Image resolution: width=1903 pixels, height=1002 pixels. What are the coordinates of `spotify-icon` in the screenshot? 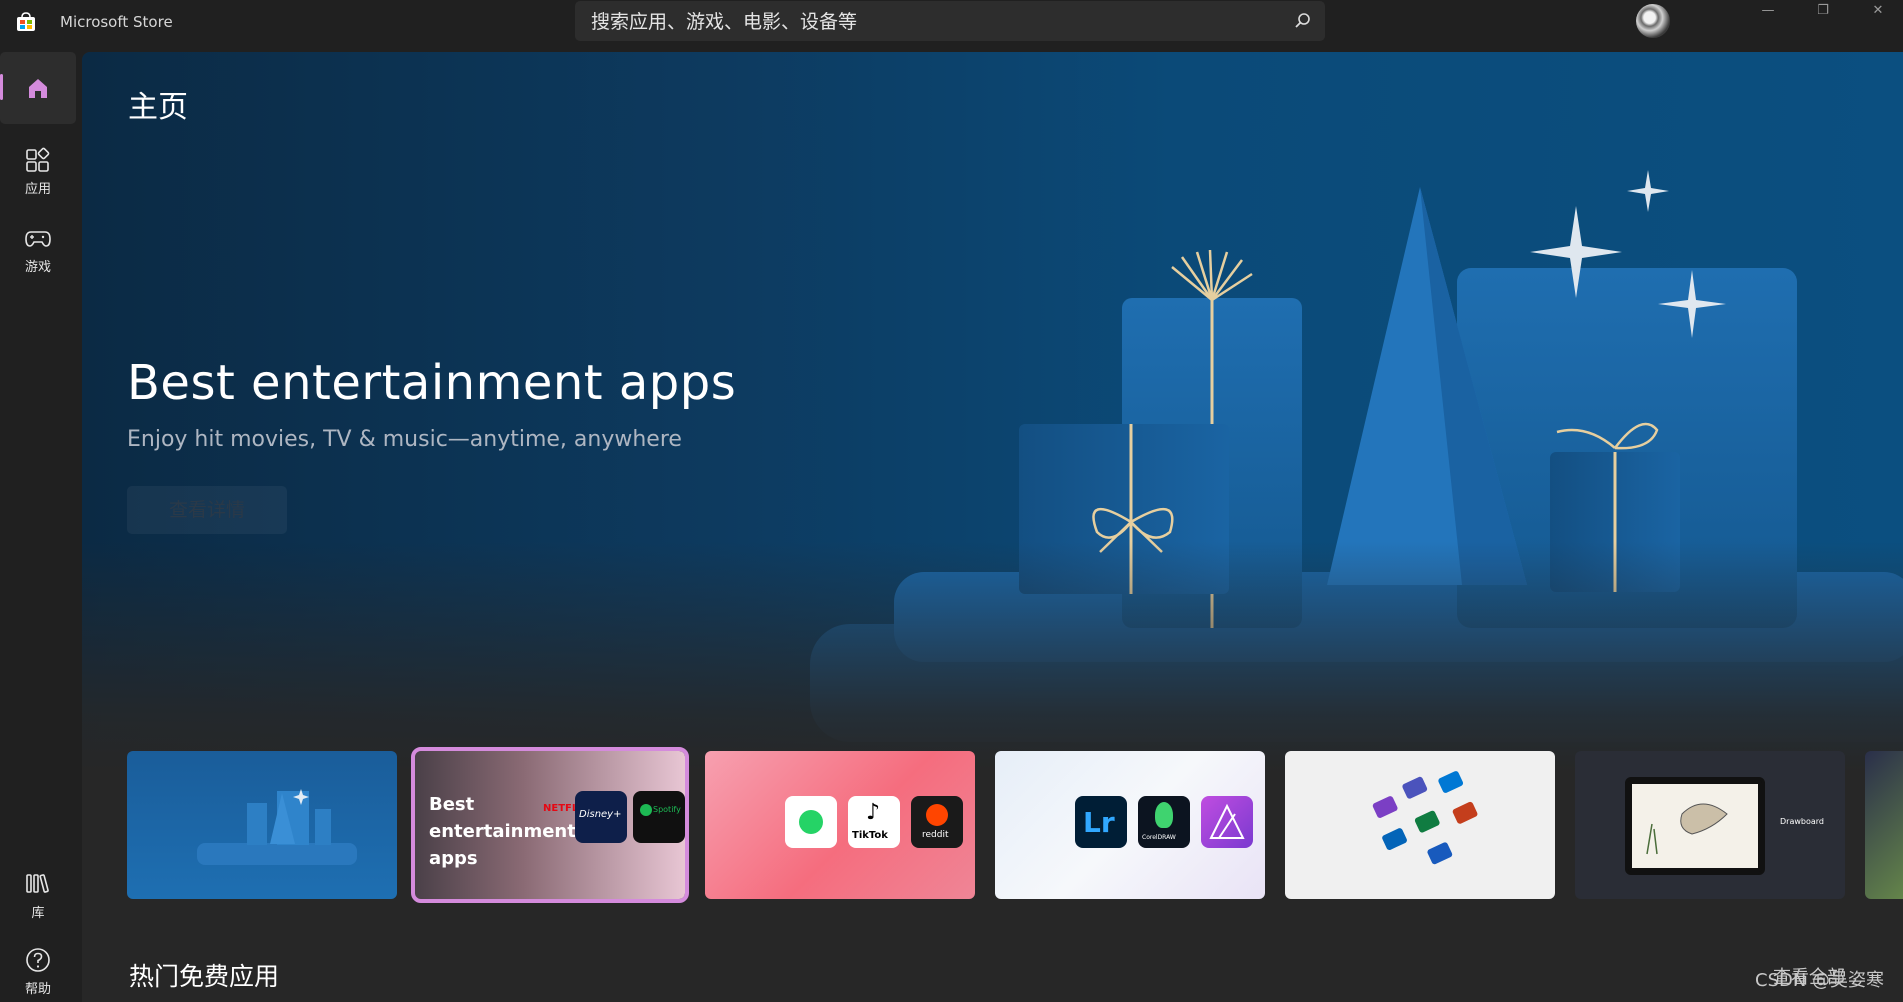 It's located at (646, 810).